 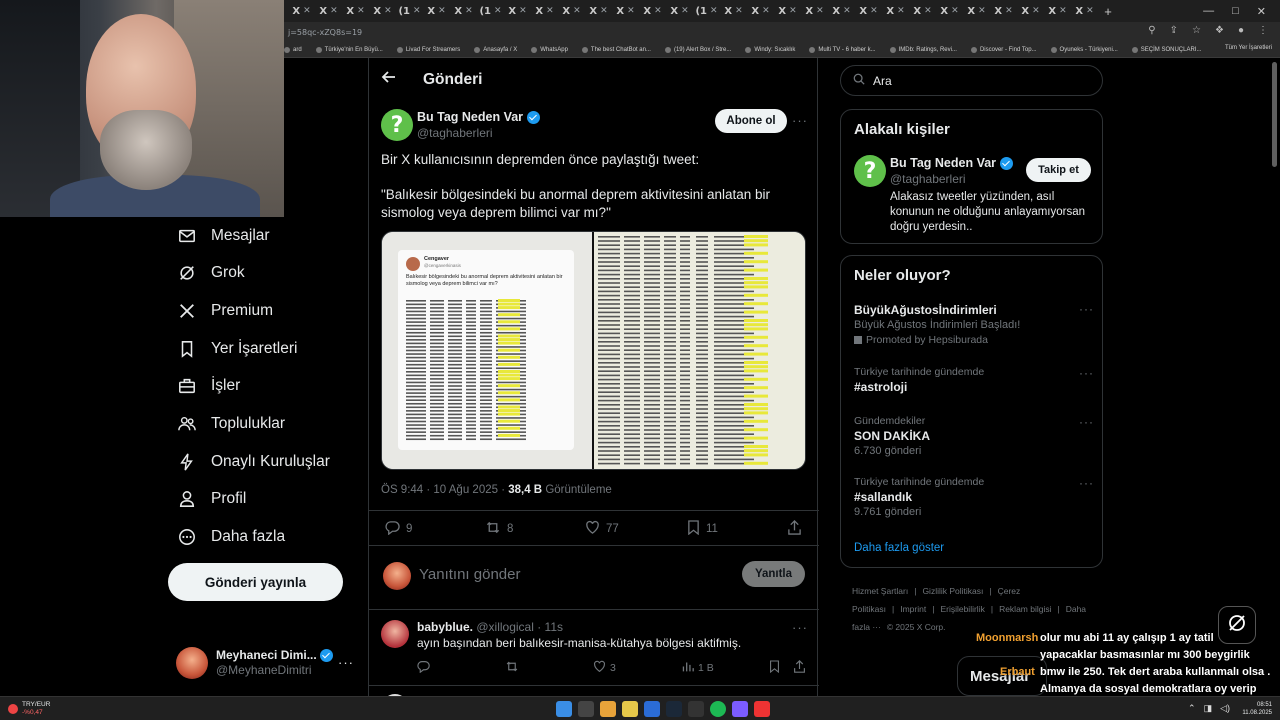 I want to click on scrollbar, so click(x=1274, y=114).